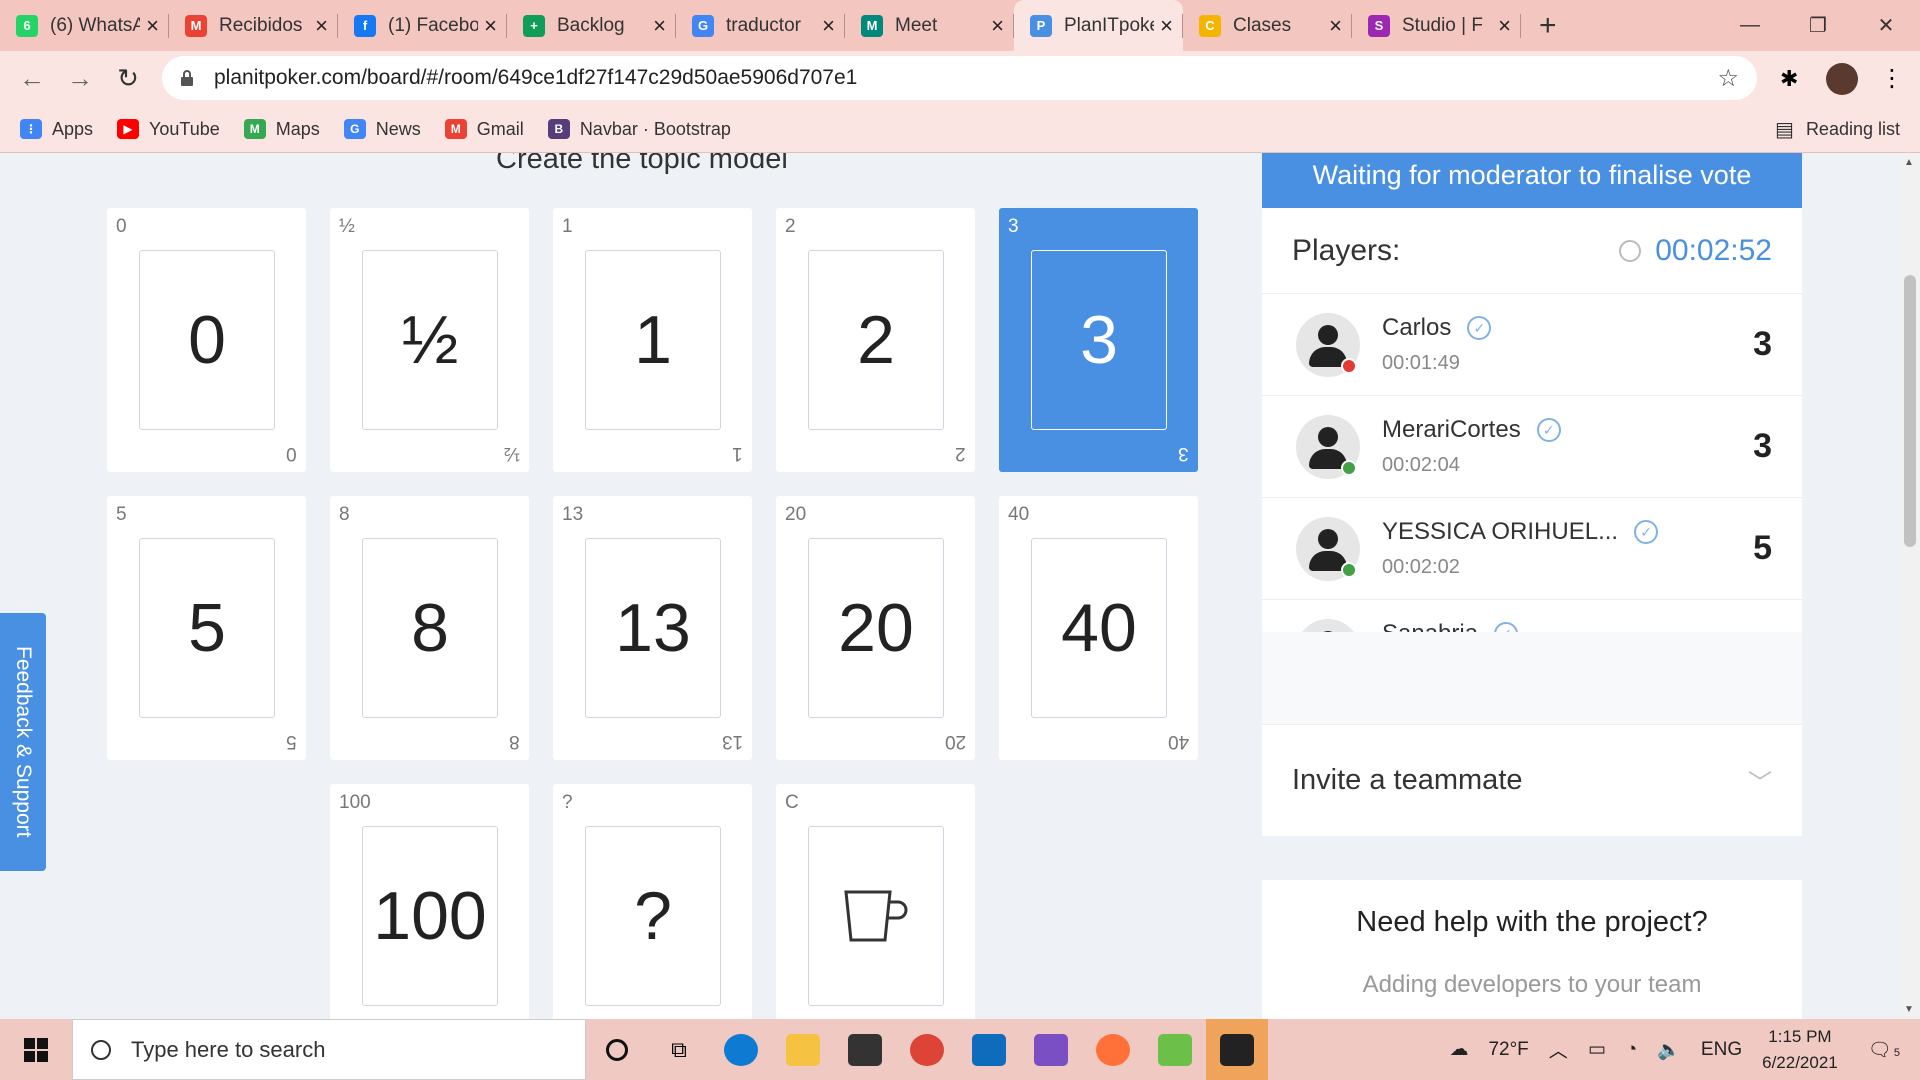 The width and height of the screenshot is (1920, 1080). What do you see at coordinates (1728, 78) in the screenshot?
I see `bookmark-star-icon: ☆` at bounding box center [1728, 78].